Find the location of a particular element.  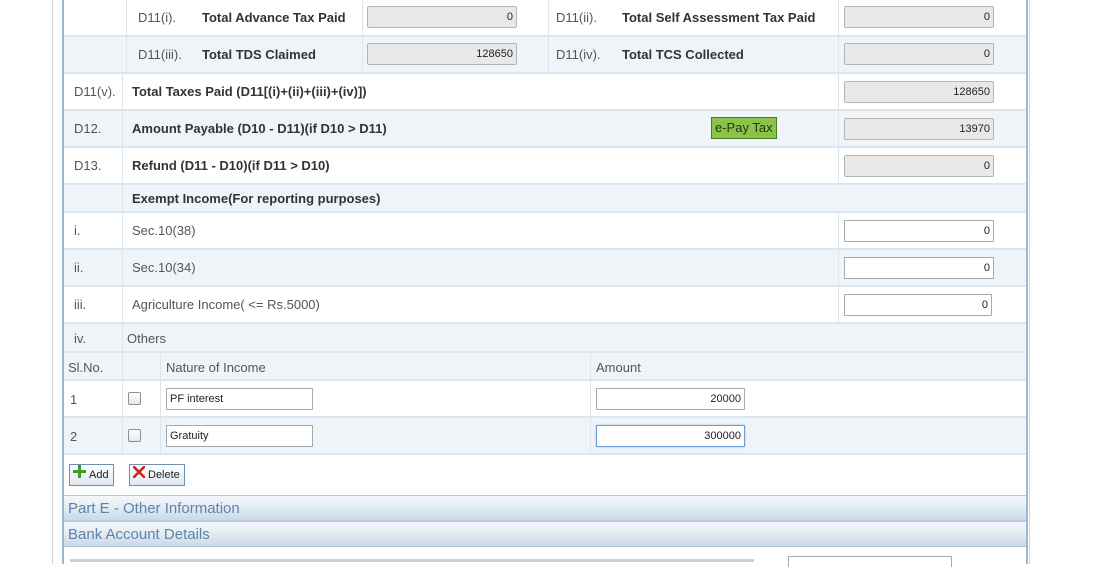

row-slno: 1 is located at coordinates (74, 399).